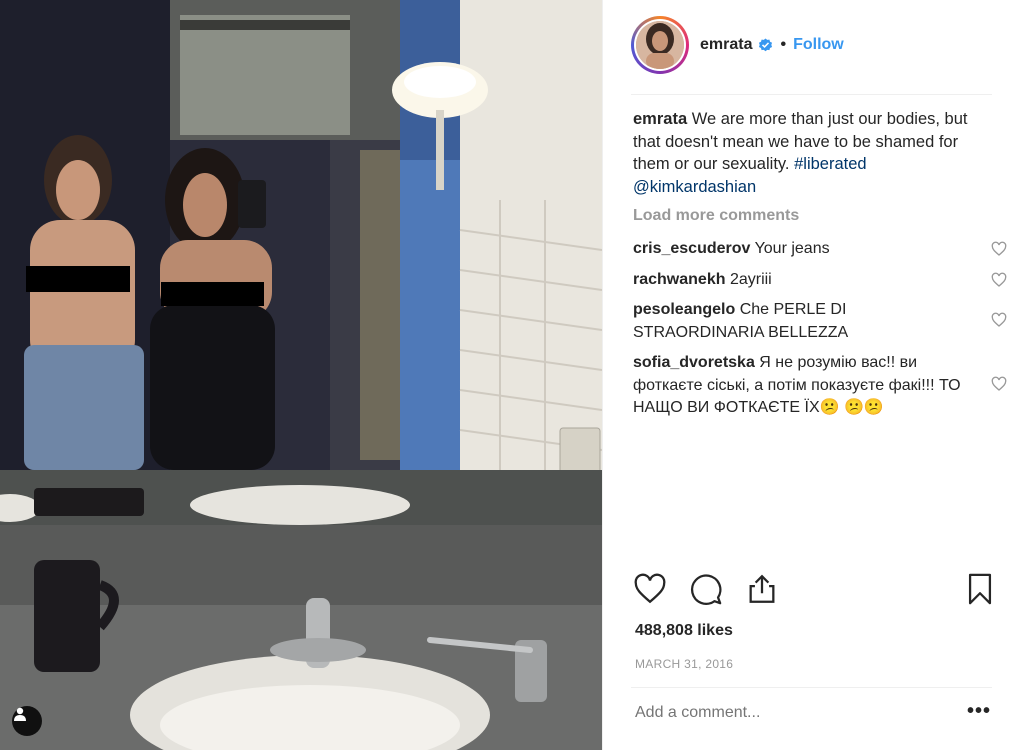  What do you see at coordinates (750, 279) in the screenshot?
I see `comment-text: 2ayriii` at bounding box center [750, 279].